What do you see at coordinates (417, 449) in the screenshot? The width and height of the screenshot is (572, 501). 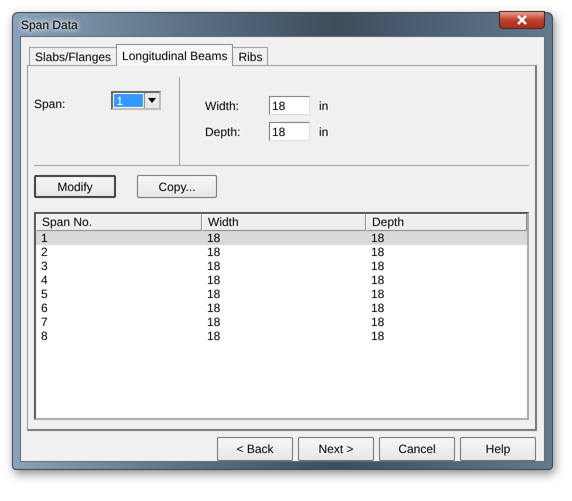 I see `dialog-button: Cancel` at bounding box center [417, 449].